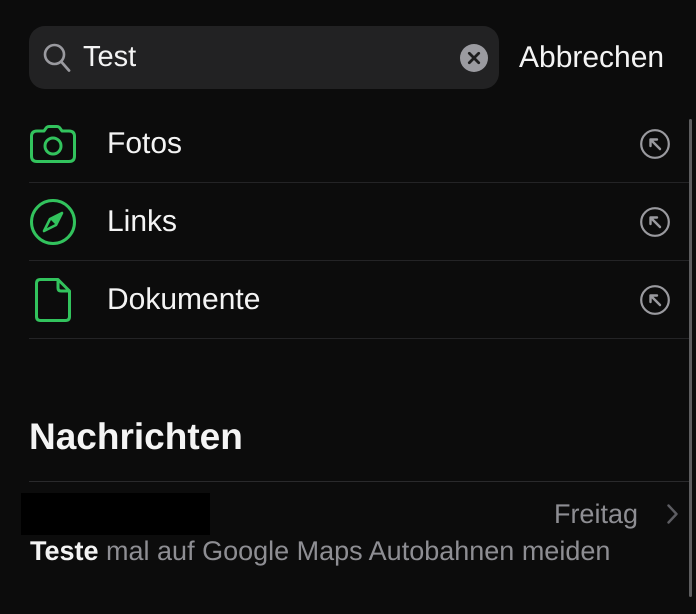 Image resolution: width=696 pixels, height=614 pixels. I want to click on cancel-button: Abbrechen, so click(591, 58).